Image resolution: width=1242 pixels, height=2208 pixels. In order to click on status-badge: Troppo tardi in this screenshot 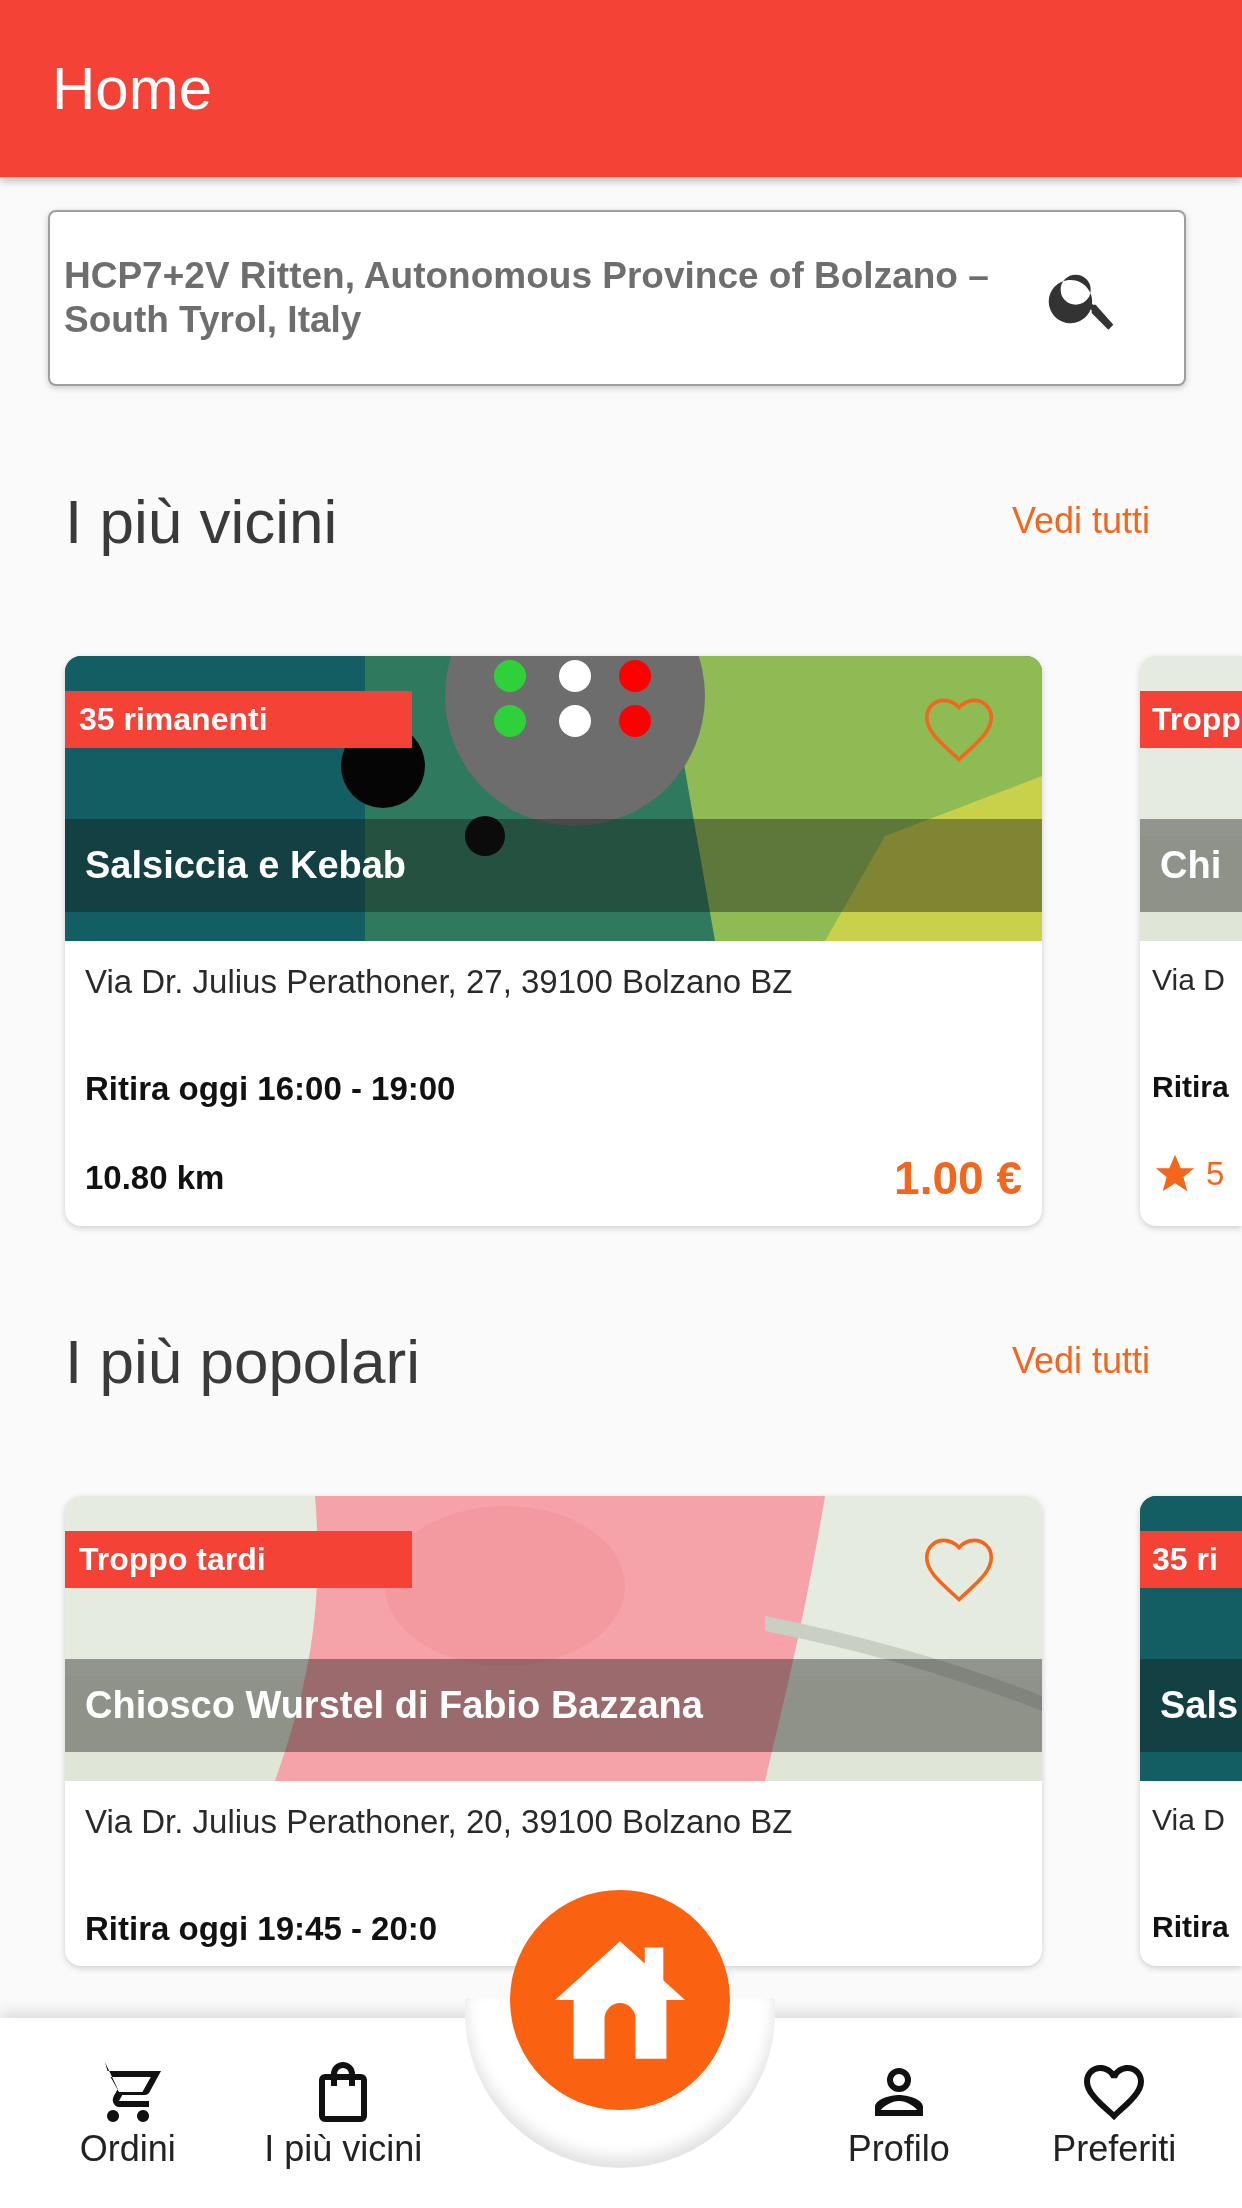, I will do `click(238, 1559)`.